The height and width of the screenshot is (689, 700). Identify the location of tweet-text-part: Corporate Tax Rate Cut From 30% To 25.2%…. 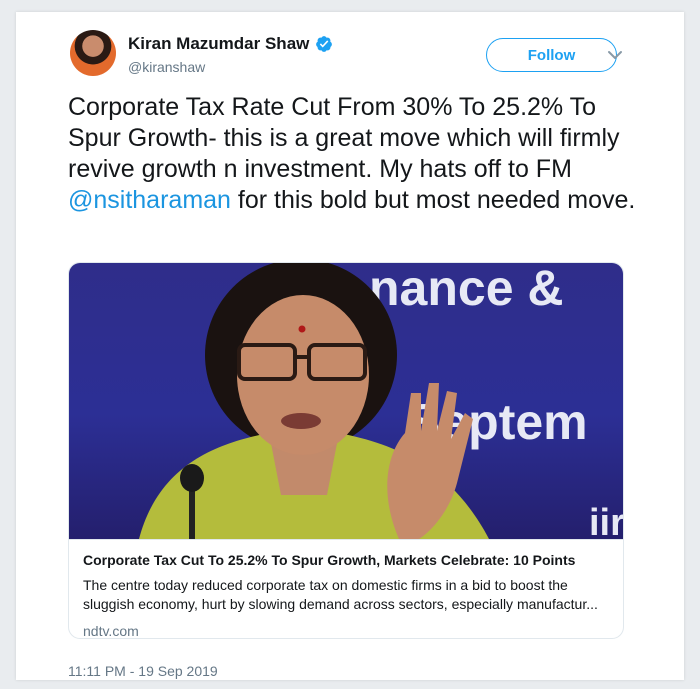
(344, 138).